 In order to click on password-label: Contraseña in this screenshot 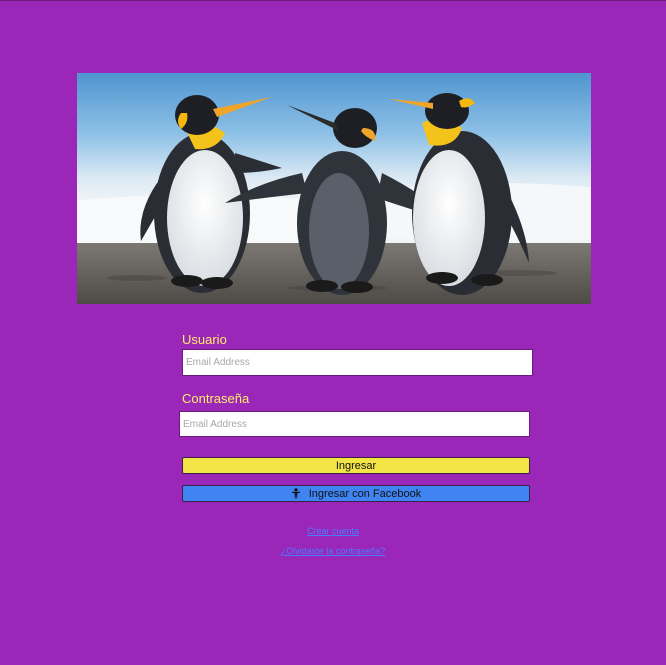, I will do `click(216, 398)`.